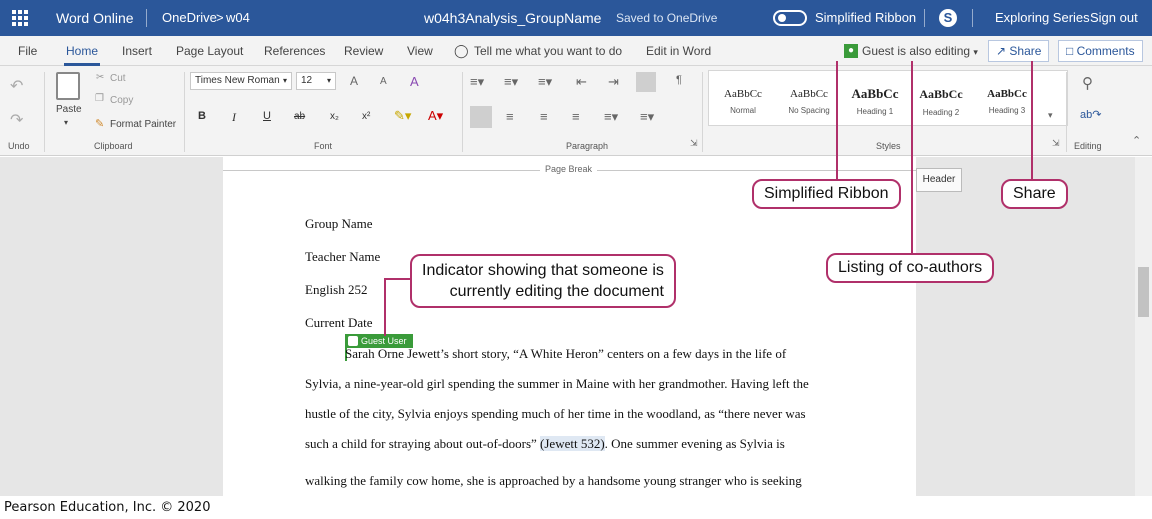 This screenshot has height=519, width=1152. Describe the element at coordinates (678, 51) in the screenshot. I see `edit-in-word-button: Edit in Word` at that location.